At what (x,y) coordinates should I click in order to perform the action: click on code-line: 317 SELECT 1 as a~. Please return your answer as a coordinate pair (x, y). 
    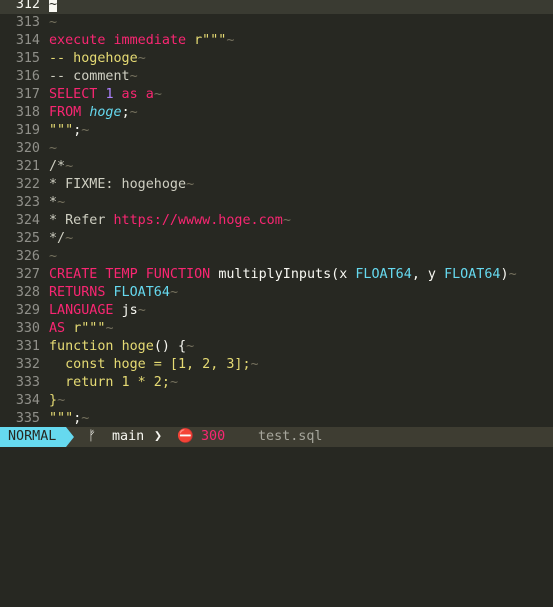
    Looking at the image, I should click on (276, 95).